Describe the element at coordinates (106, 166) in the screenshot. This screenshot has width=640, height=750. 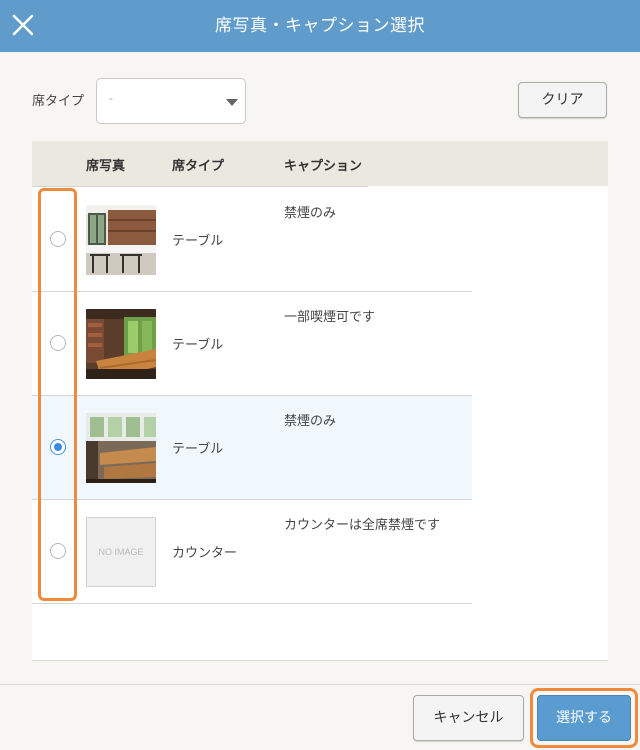
I see `column-header-photo: 席写真` at that location.